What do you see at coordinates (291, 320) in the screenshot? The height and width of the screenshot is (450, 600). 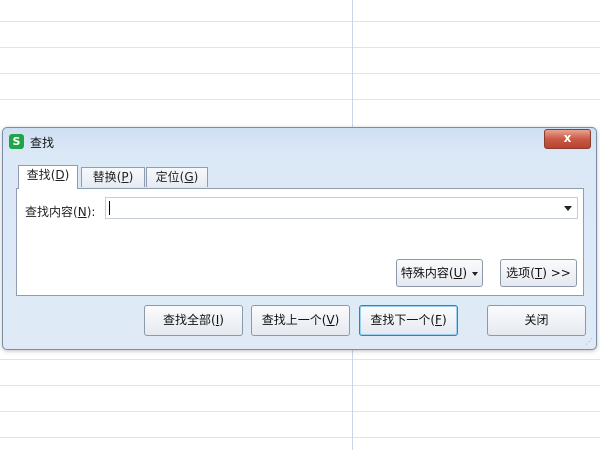 I see `button-label: 查找上一个` at bounding box center [291, 320].